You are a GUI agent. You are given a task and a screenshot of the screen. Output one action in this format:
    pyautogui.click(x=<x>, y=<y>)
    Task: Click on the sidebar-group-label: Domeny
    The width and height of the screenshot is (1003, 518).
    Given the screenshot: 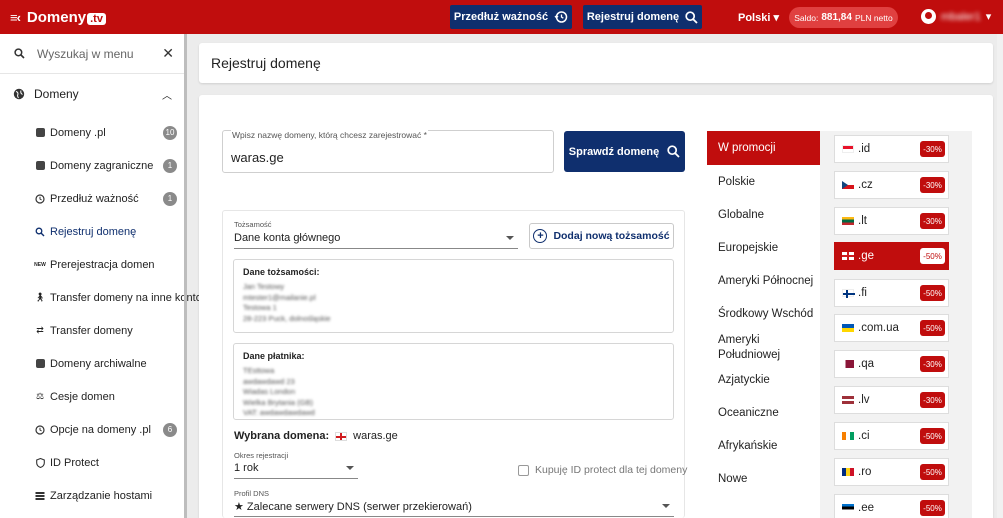 What is the action you would take?
    pyautogui.click(x=56, y=94)
    